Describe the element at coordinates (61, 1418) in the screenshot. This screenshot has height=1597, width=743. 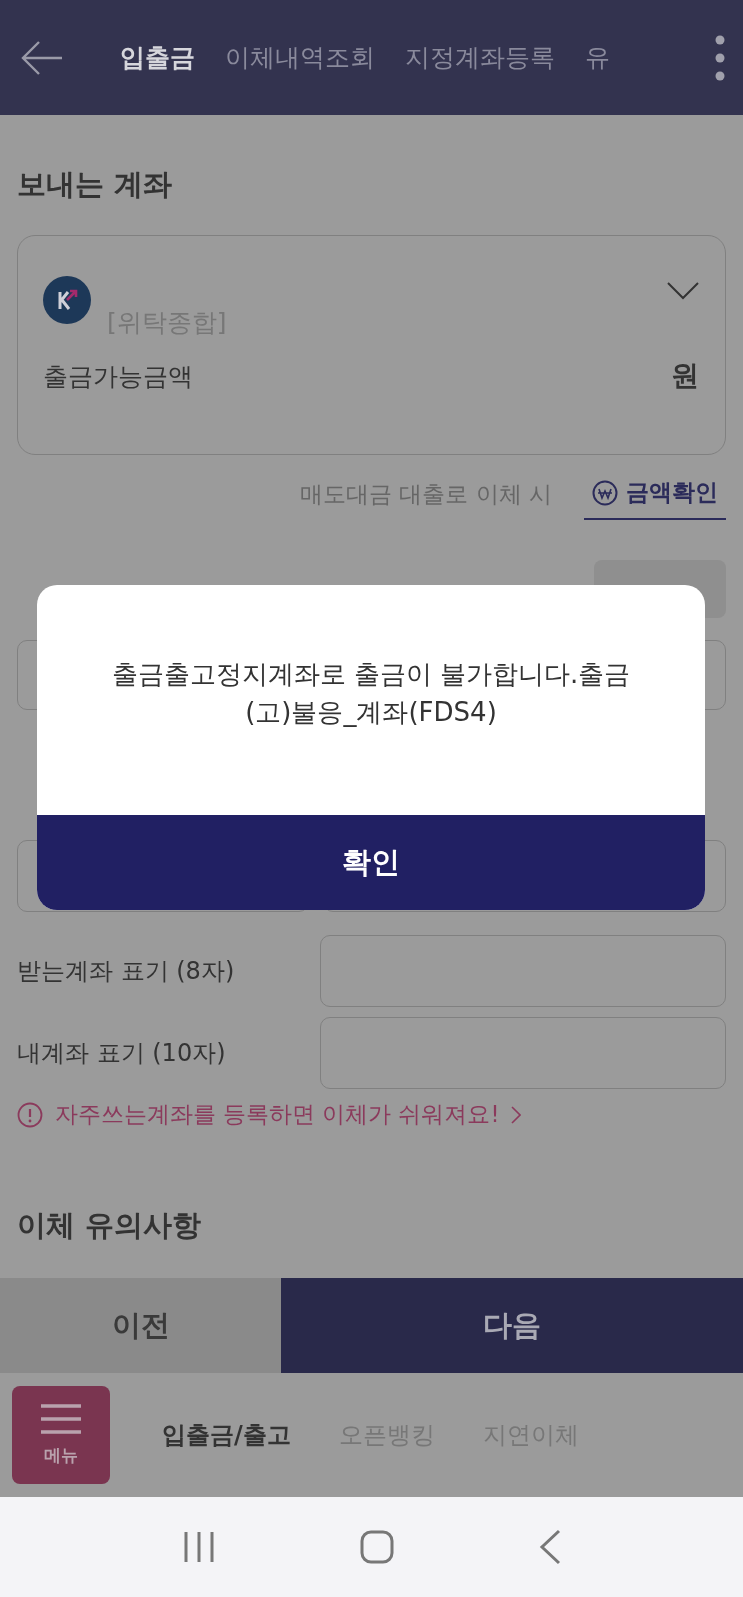
I see `menu-icon` at that location.